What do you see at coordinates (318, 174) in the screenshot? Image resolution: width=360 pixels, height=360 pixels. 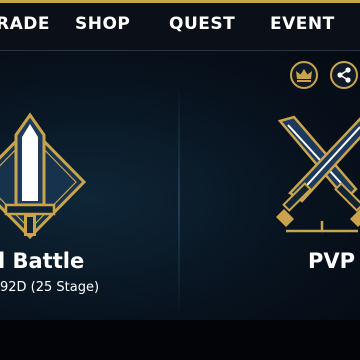 I see `crossed-swords-icon` at bounding box center [318, 174].